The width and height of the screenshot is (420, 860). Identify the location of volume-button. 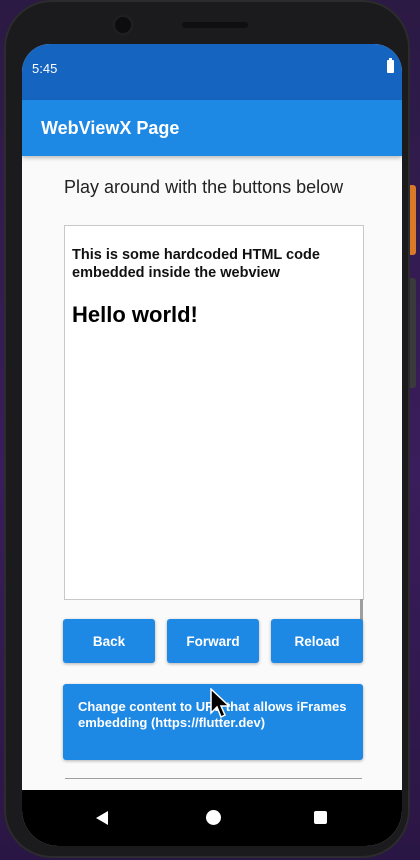
(413, 333).